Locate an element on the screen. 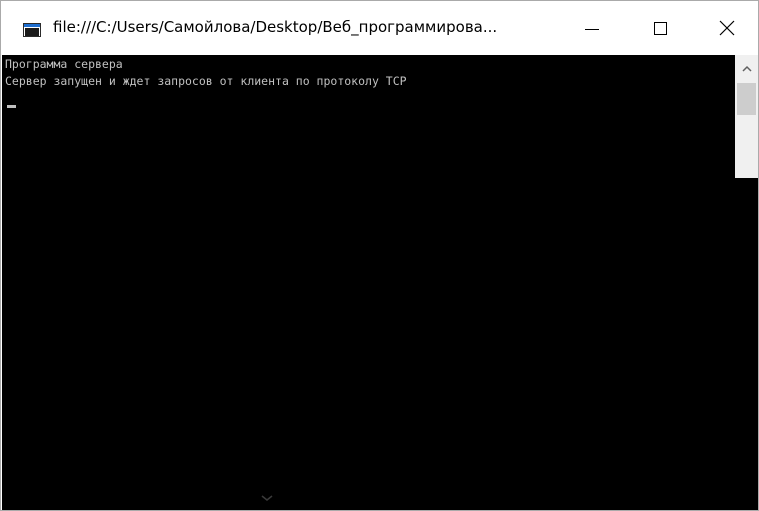  console-app-icon is located at coordinates (32, 30).